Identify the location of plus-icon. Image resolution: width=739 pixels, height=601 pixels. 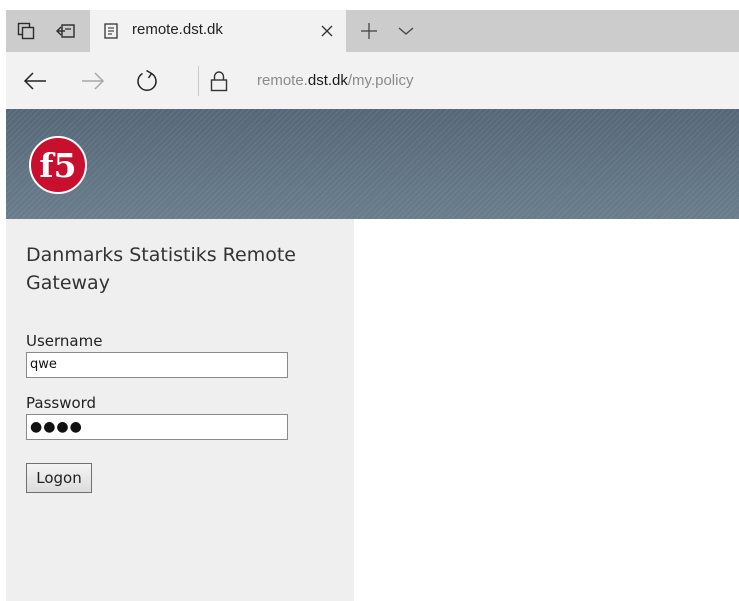
(369, 31).